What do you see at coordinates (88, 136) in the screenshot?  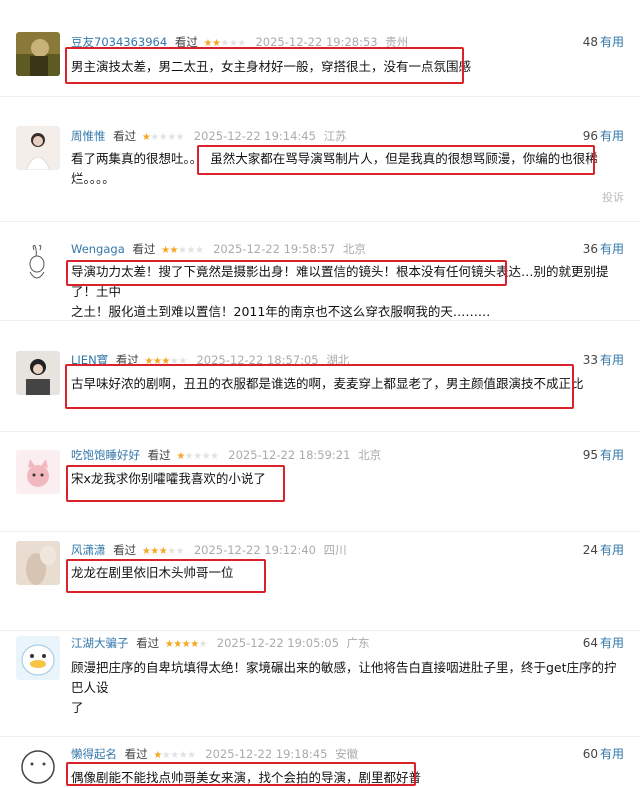 I see `username-link: 周惟惟` at bounding box center [88, 136].